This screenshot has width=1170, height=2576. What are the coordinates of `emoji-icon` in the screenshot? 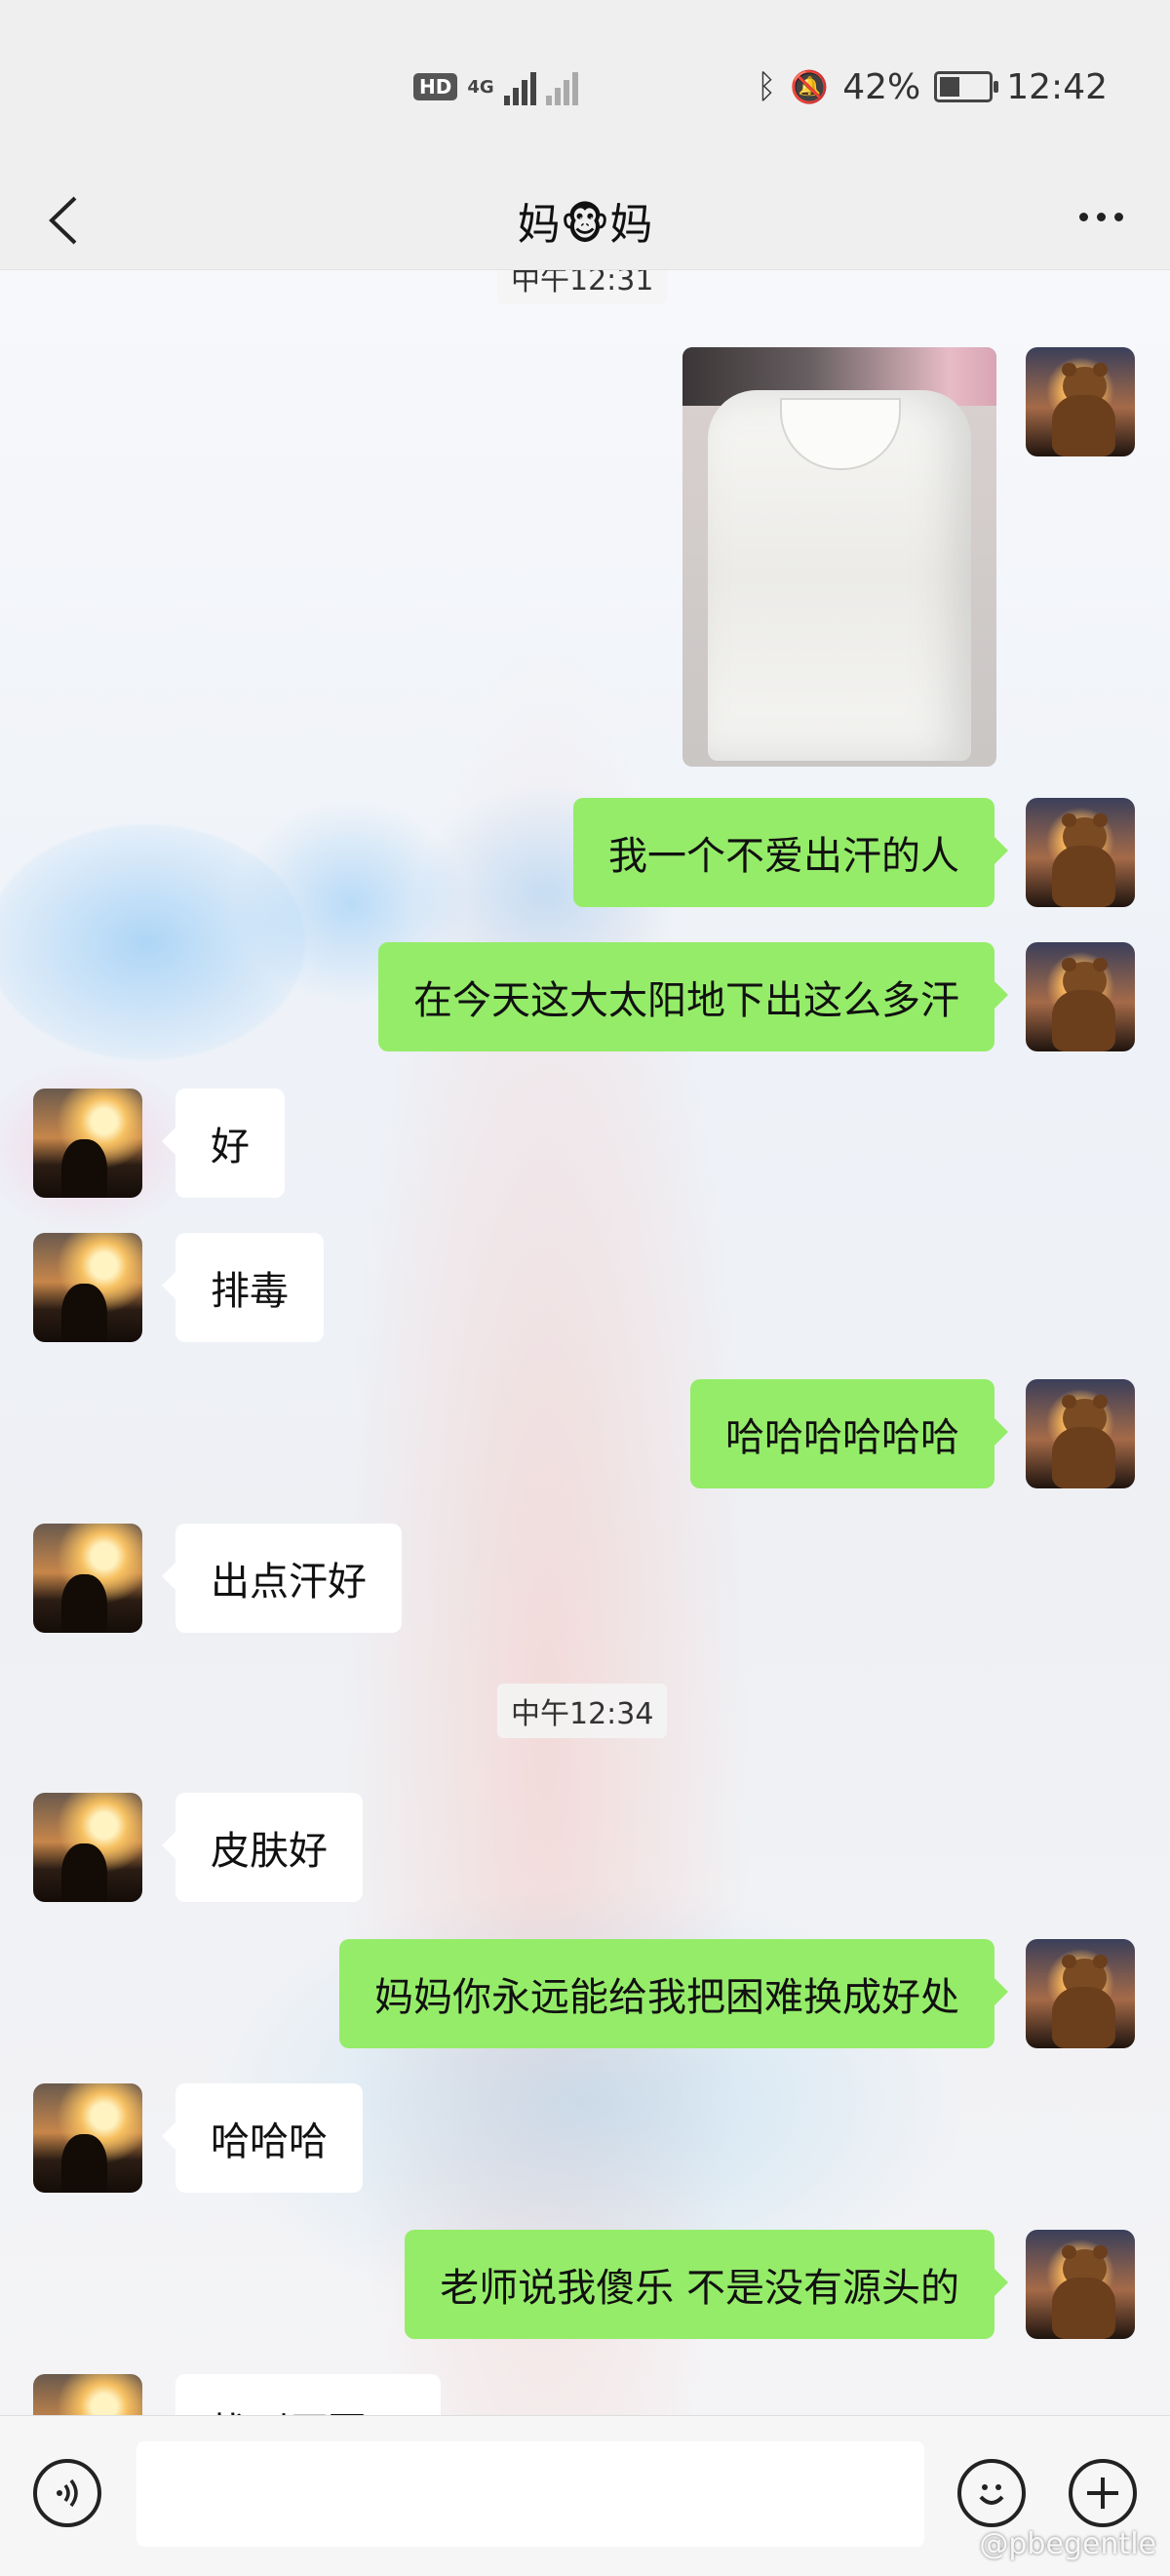 It's located at (991, 2494).